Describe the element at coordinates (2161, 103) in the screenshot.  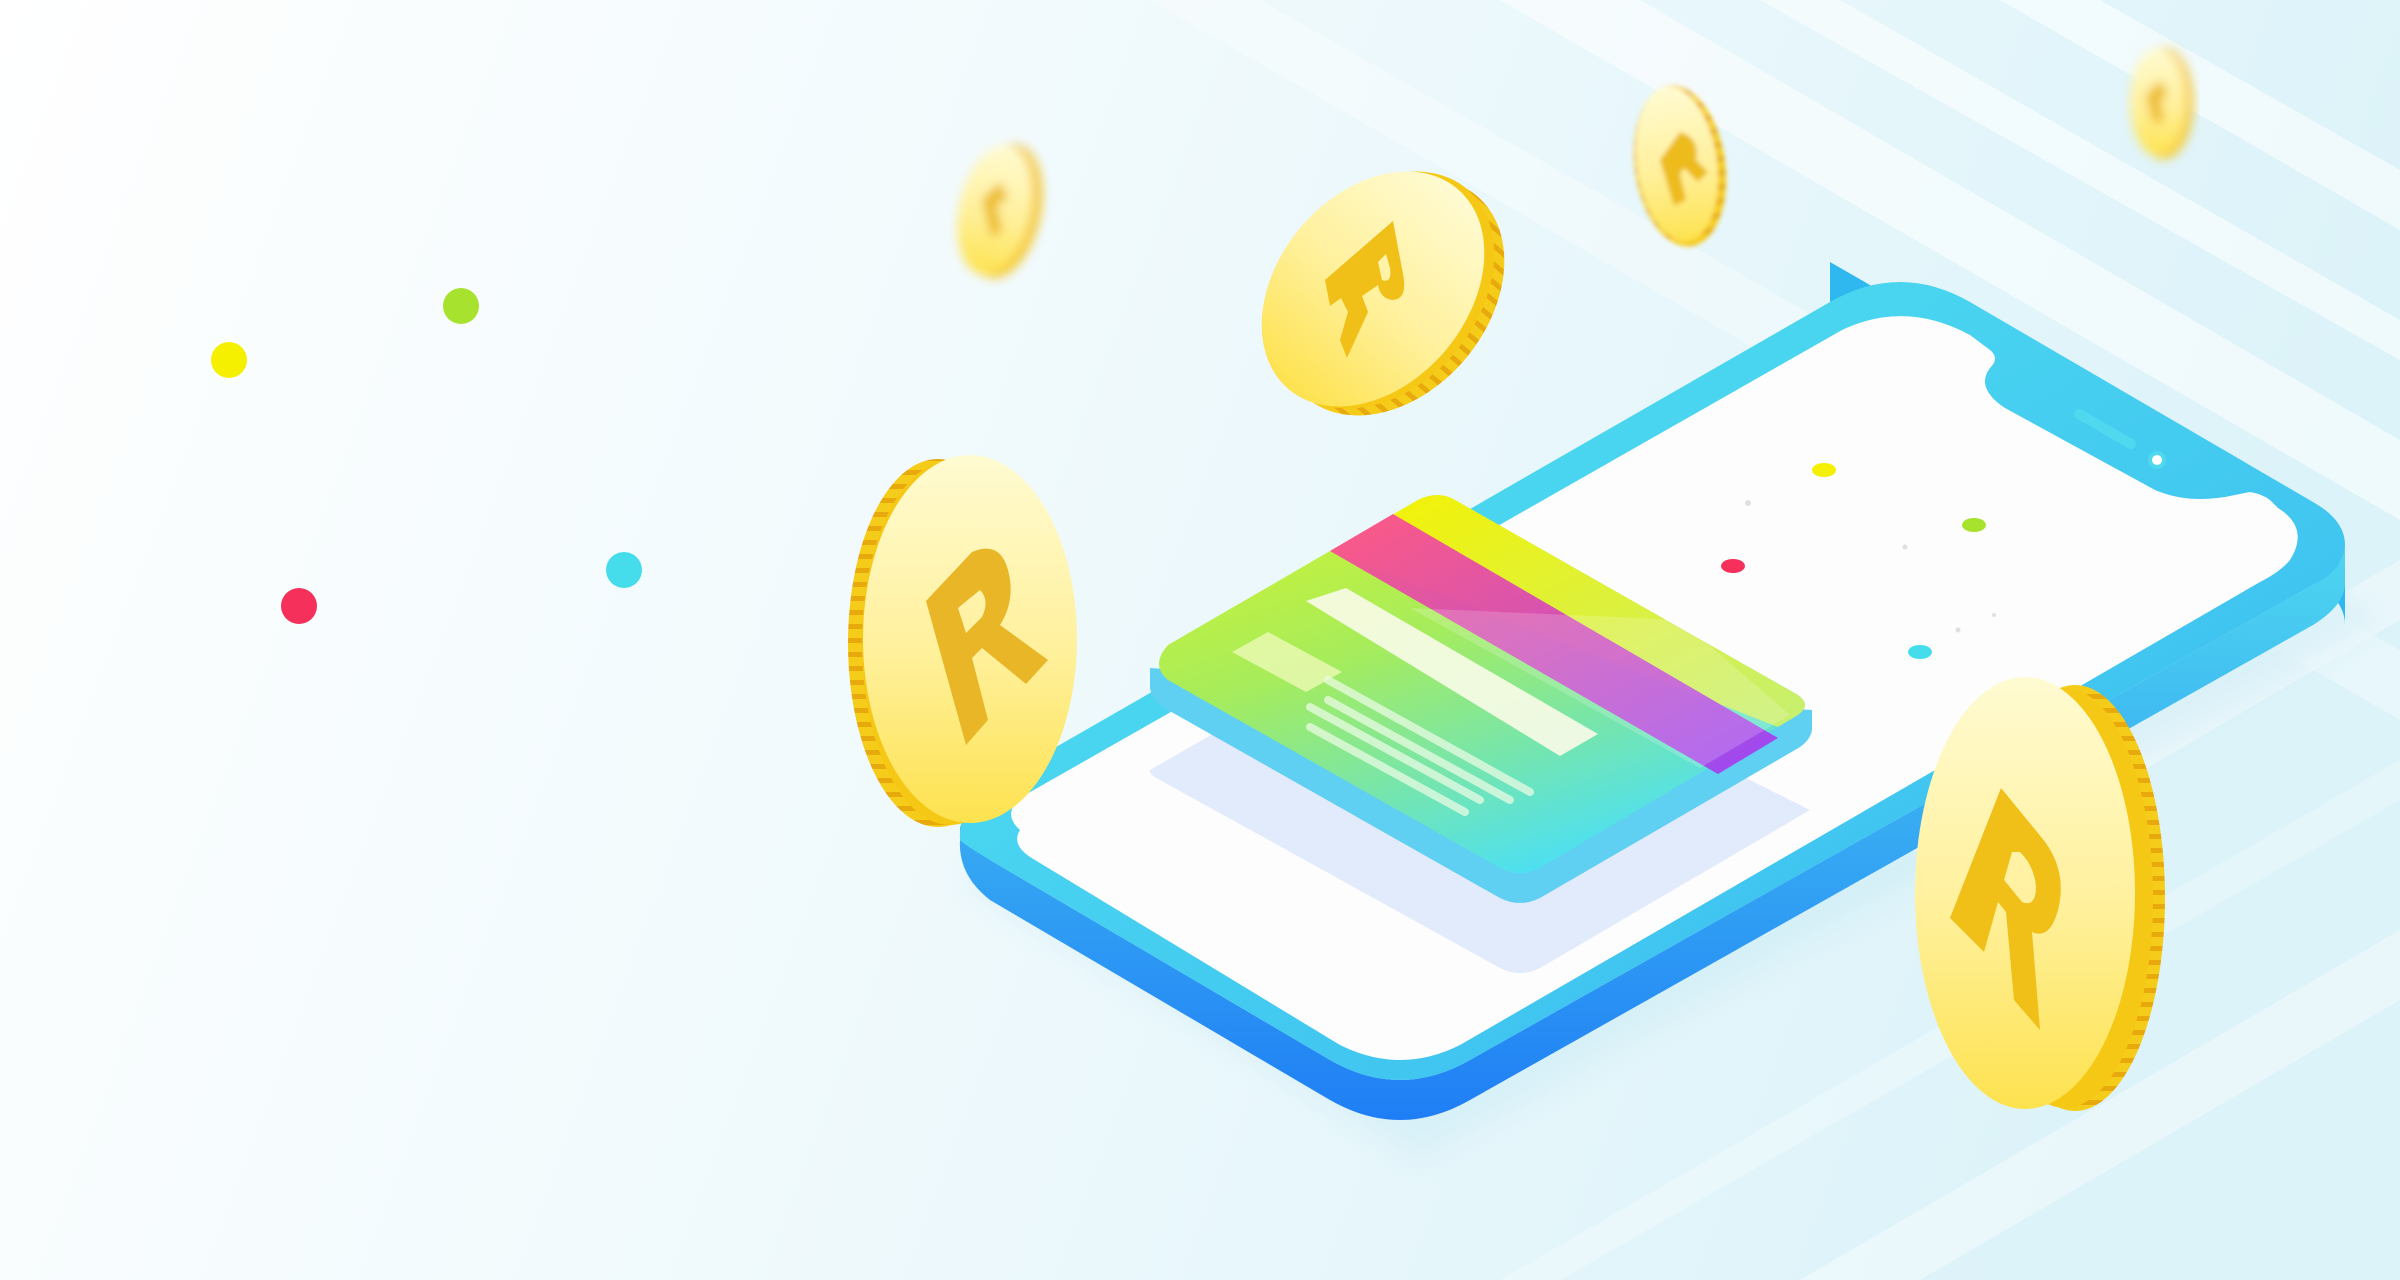
I see `coin-blurred-far` at that location.